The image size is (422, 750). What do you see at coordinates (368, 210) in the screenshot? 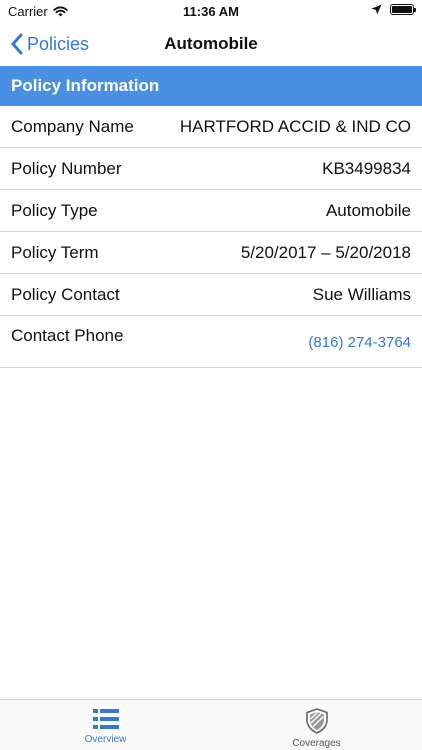
I see `row-value: Automobile` at bounding box center [368, 210].